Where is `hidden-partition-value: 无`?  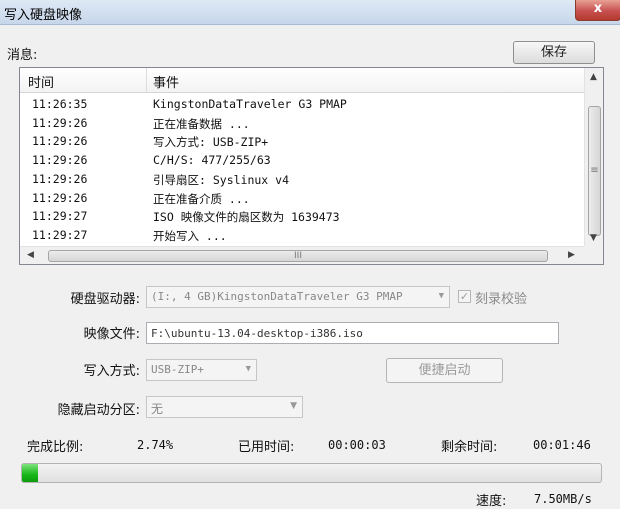 hidden-partition-value: 无 is located at coordinates (157, 409).